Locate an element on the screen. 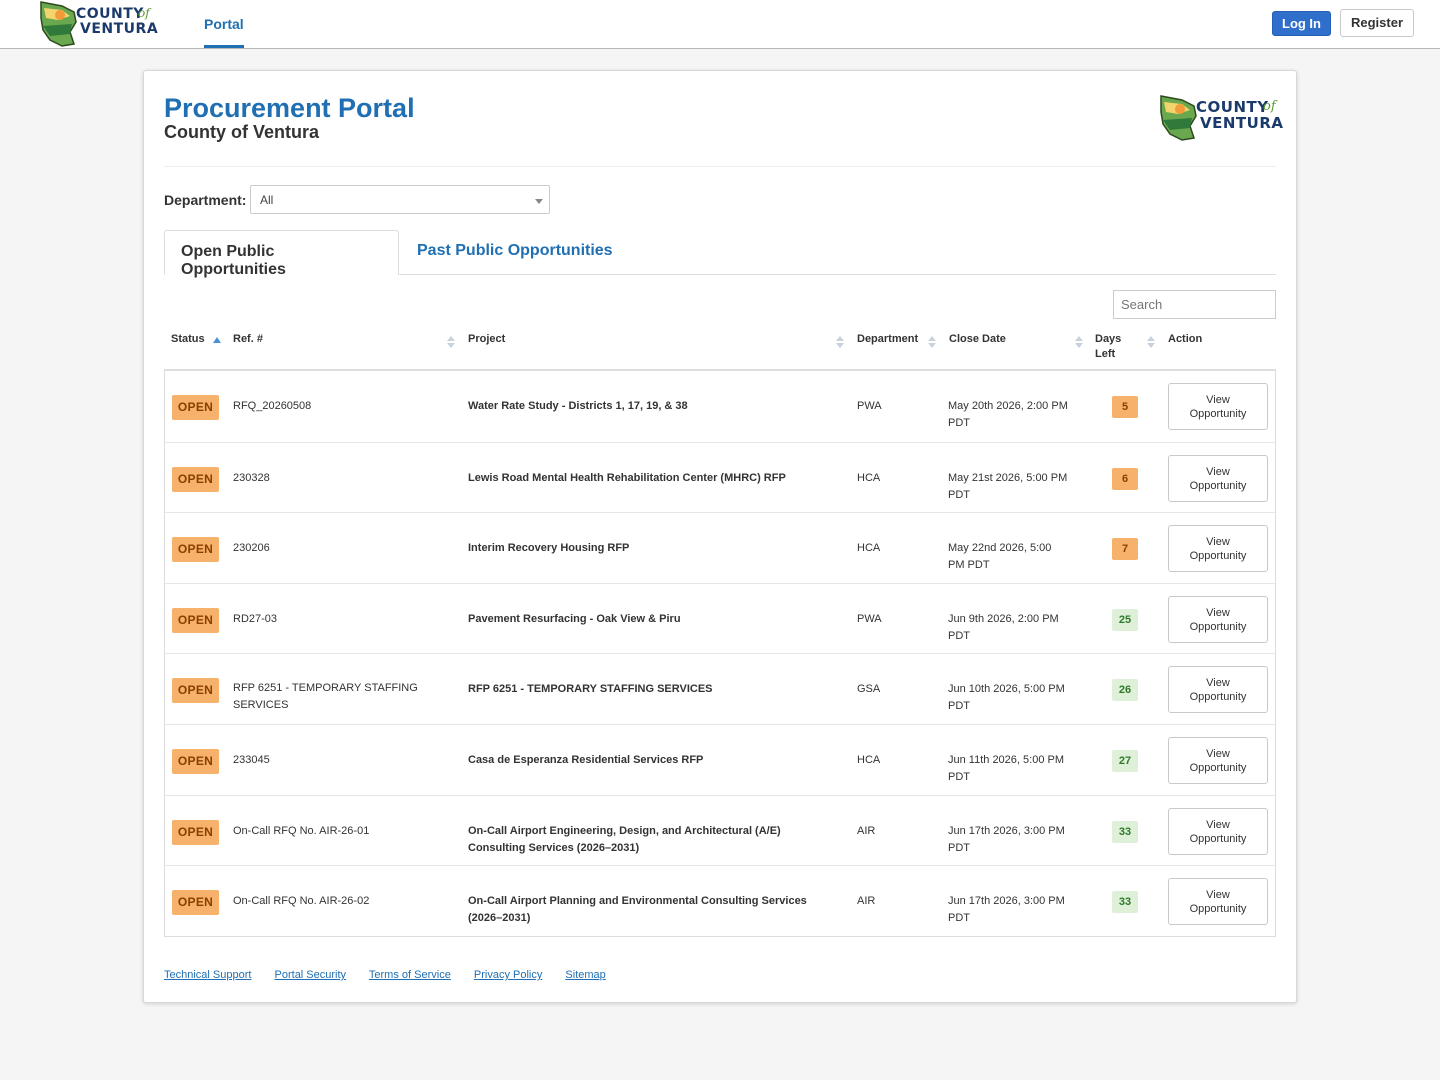 Image resolution: width=1440 pixels, height=1080 pixels. close-date: Jun 11th 2026, 5:00 PM PDT is located at coordinates (1018, 769).